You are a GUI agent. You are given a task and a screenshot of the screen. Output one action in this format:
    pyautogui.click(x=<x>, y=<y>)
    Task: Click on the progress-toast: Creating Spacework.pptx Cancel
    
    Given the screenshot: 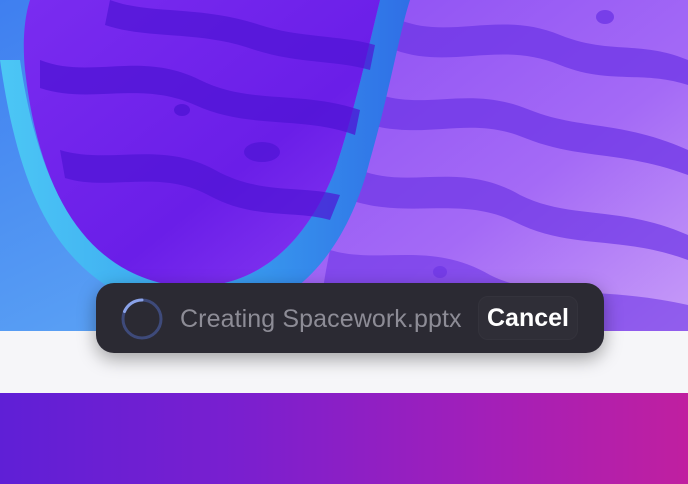 What is the action you would take?
    pyautogui.click(x=350, y=318)
    